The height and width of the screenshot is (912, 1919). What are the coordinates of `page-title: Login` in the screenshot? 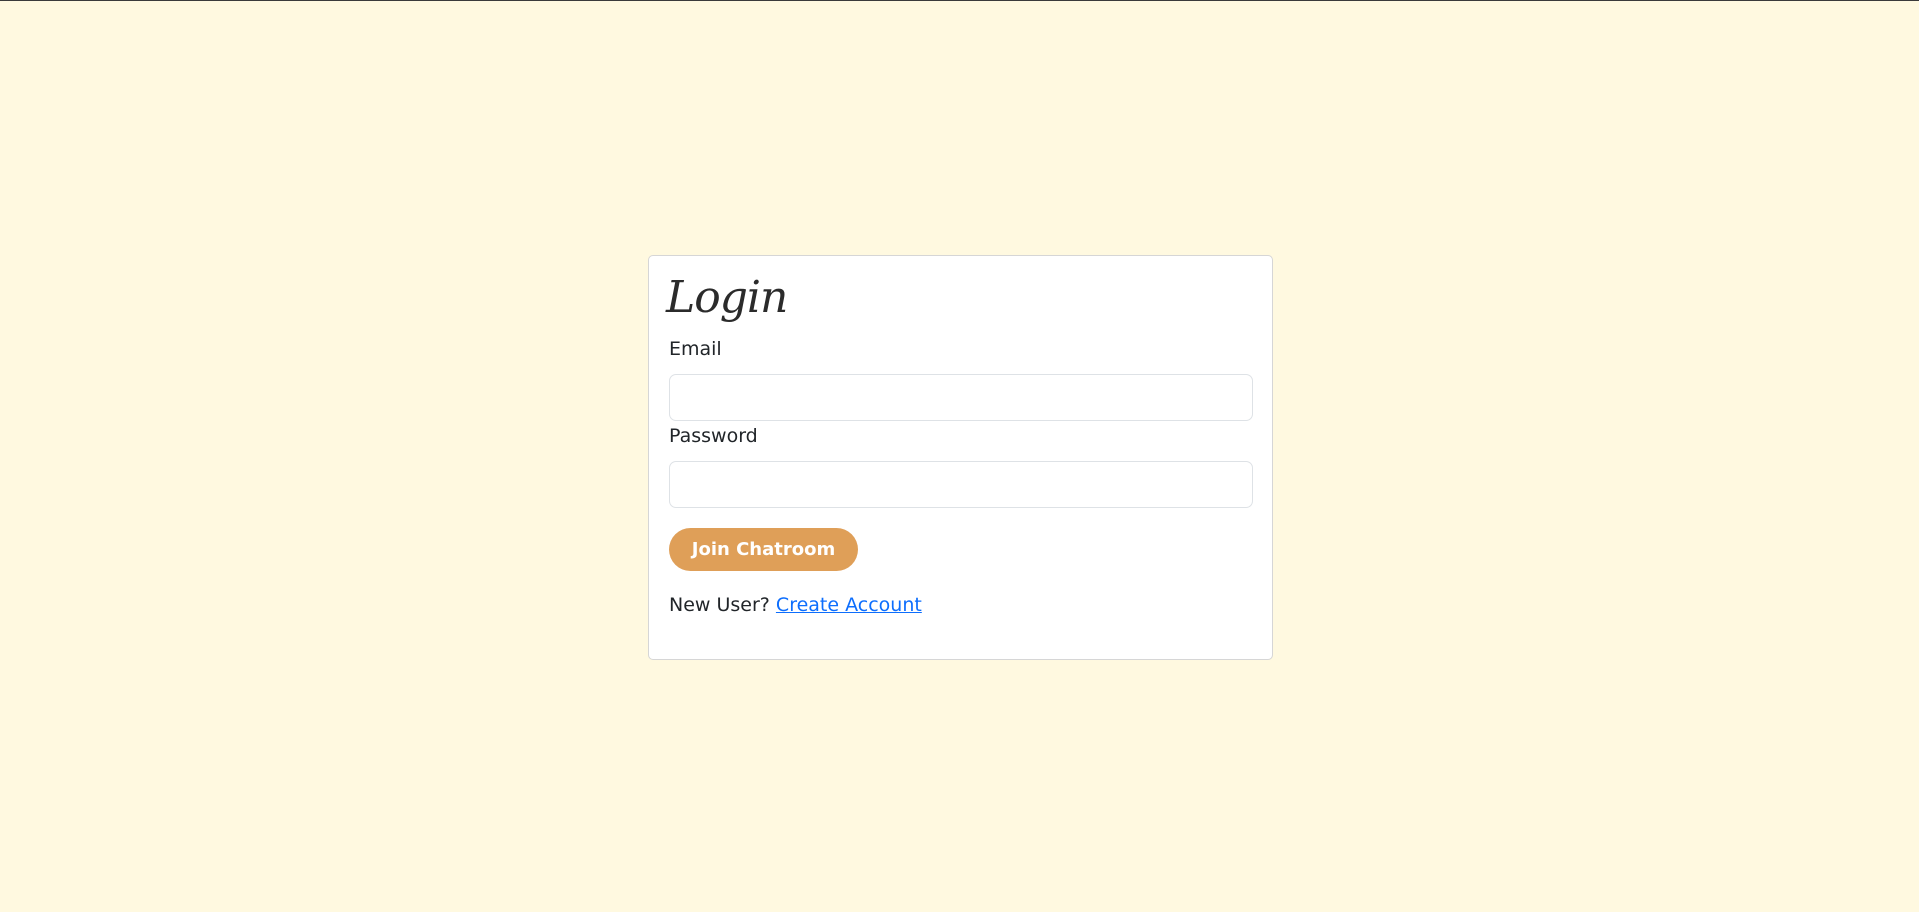 It's located at (727, 297).